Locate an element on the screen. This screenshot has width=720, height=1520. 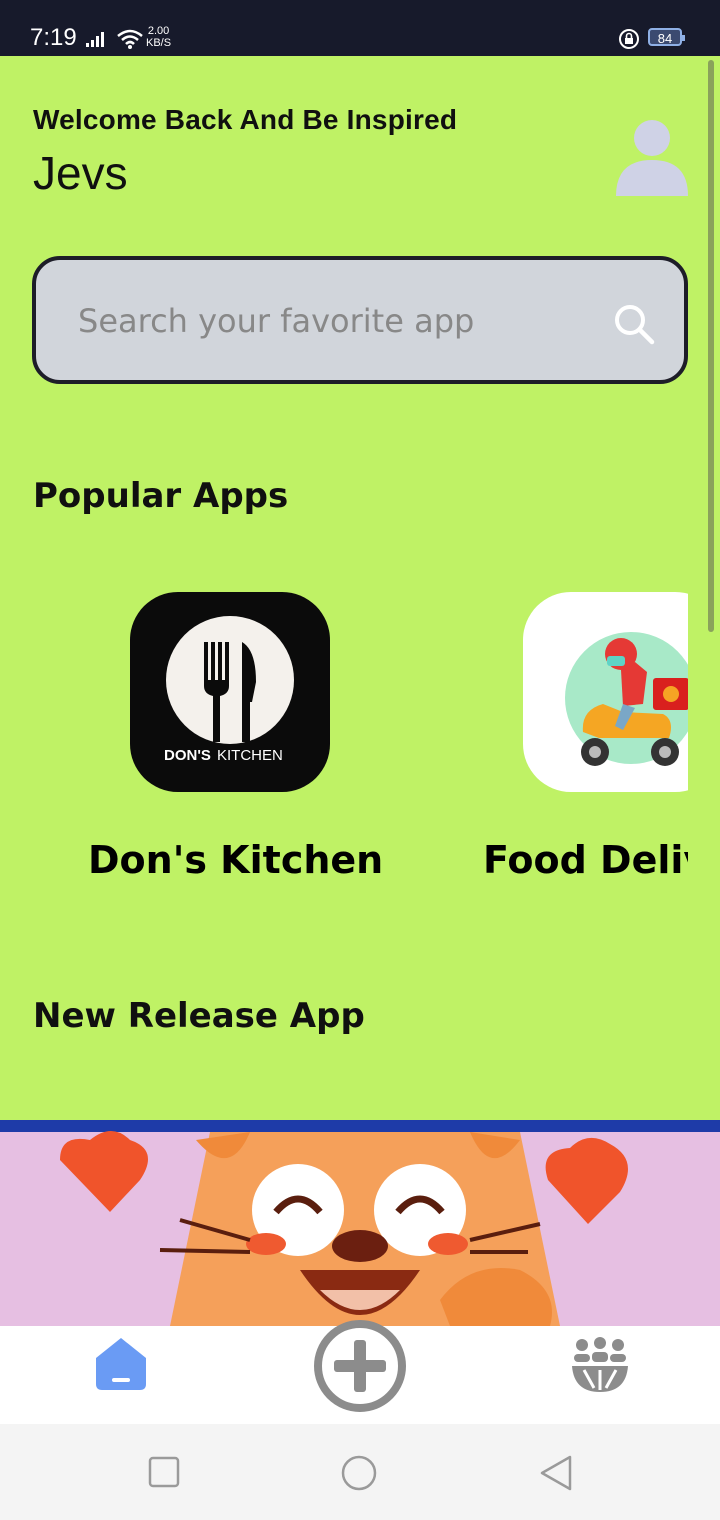
app-card-food-delivery: Food Deliv is located at coordinates (585, 740).